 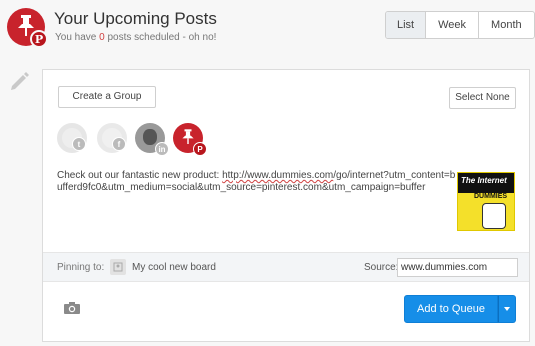 I want to click on board-icon, so click(x=118, y=267).